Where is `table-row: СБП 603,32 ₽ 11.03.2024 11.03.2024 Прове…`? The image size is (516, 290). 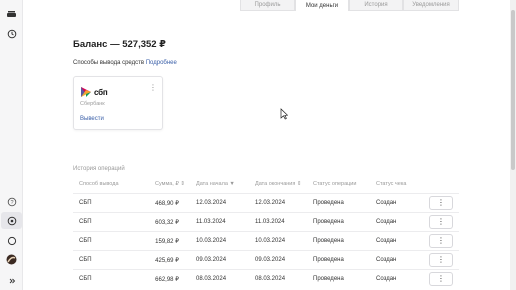
table-row: СБП 603,32 ₽ 11.03.2024 11.03.2024 Прове… is located at coordinates (266, 221).